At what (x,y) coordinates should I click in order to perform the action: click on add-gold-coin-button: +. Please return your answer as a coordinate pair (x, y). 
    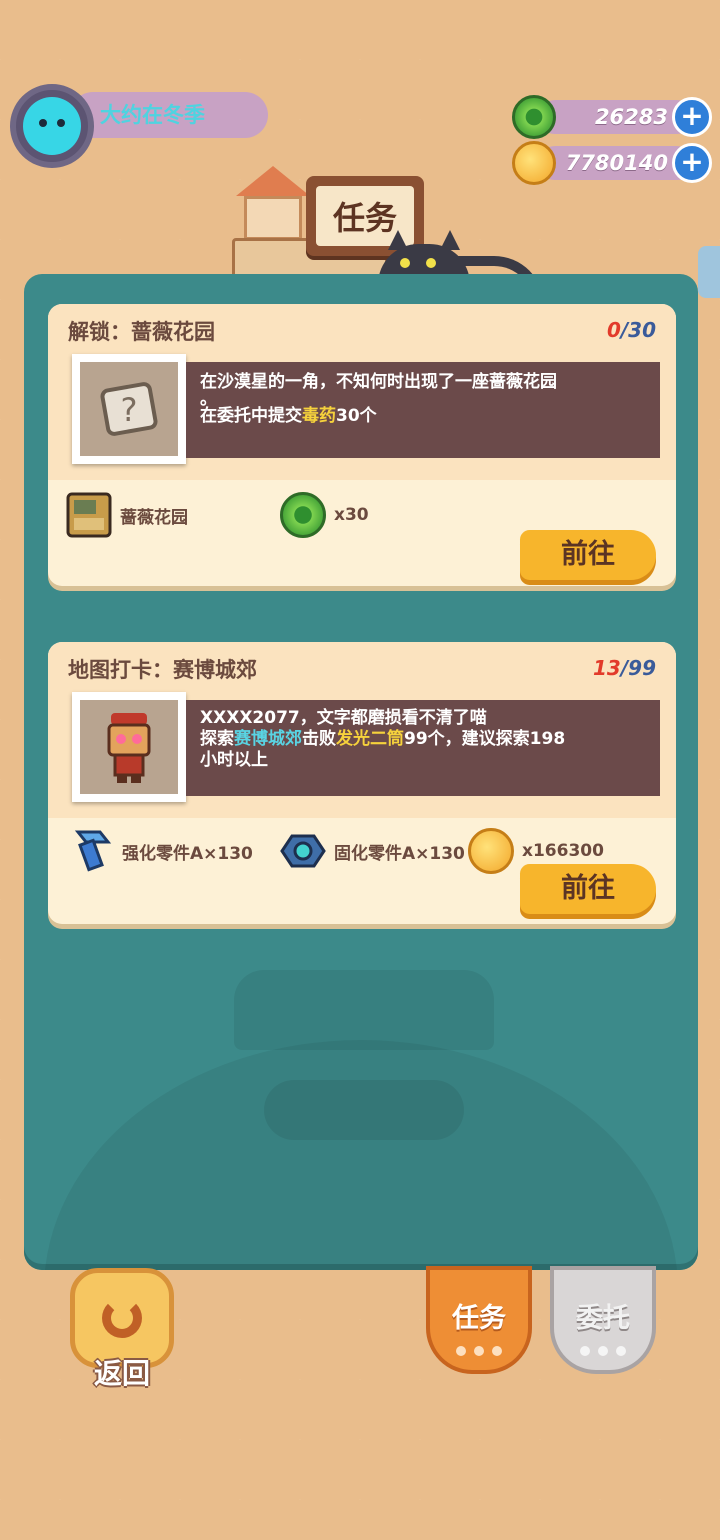
    Looking at the image, I should click on (692, 163).